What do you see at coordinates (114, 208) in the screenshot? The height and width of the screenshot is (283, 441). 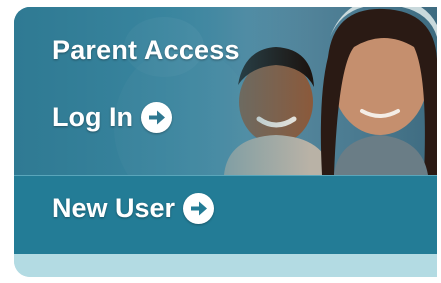 I see `new-user-label: New User` at bounding box center [114, 208].